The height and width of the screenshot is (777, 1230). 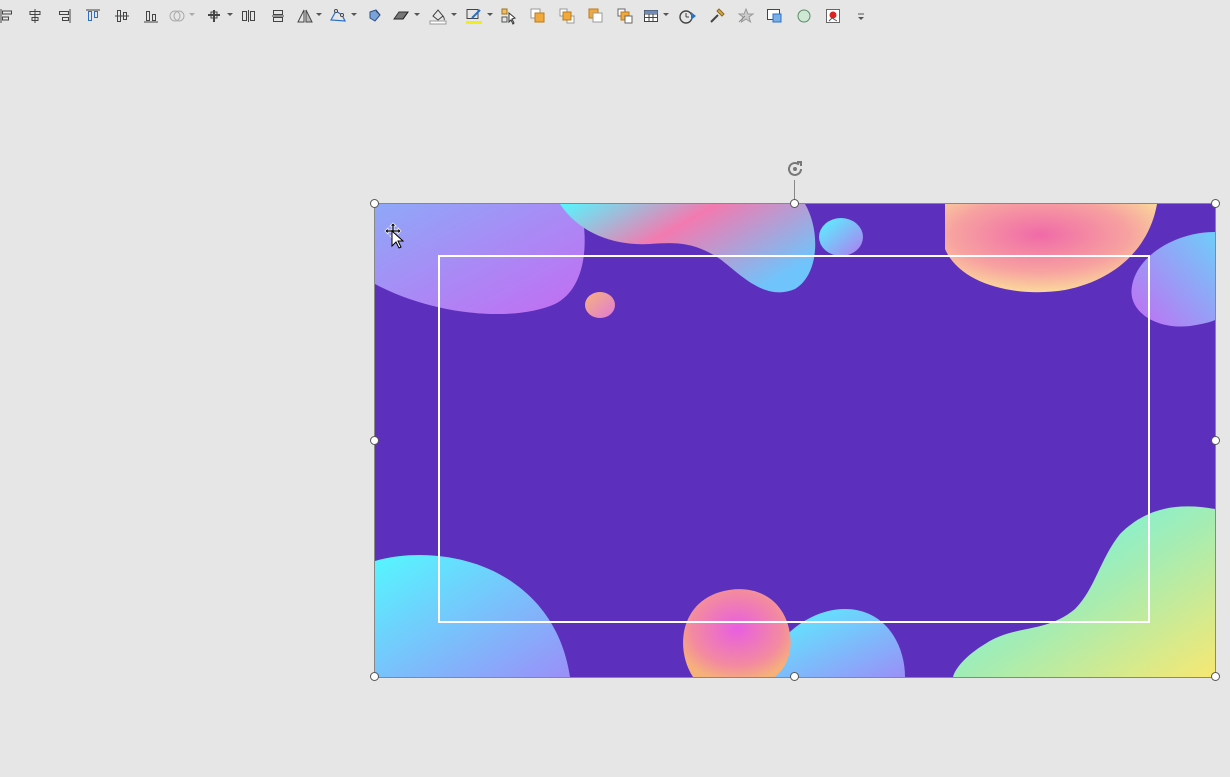 What do you see at coordinates (625, 16) in the screenshot?
I see `send-to-back-icon` at bounding box center [625, 16].